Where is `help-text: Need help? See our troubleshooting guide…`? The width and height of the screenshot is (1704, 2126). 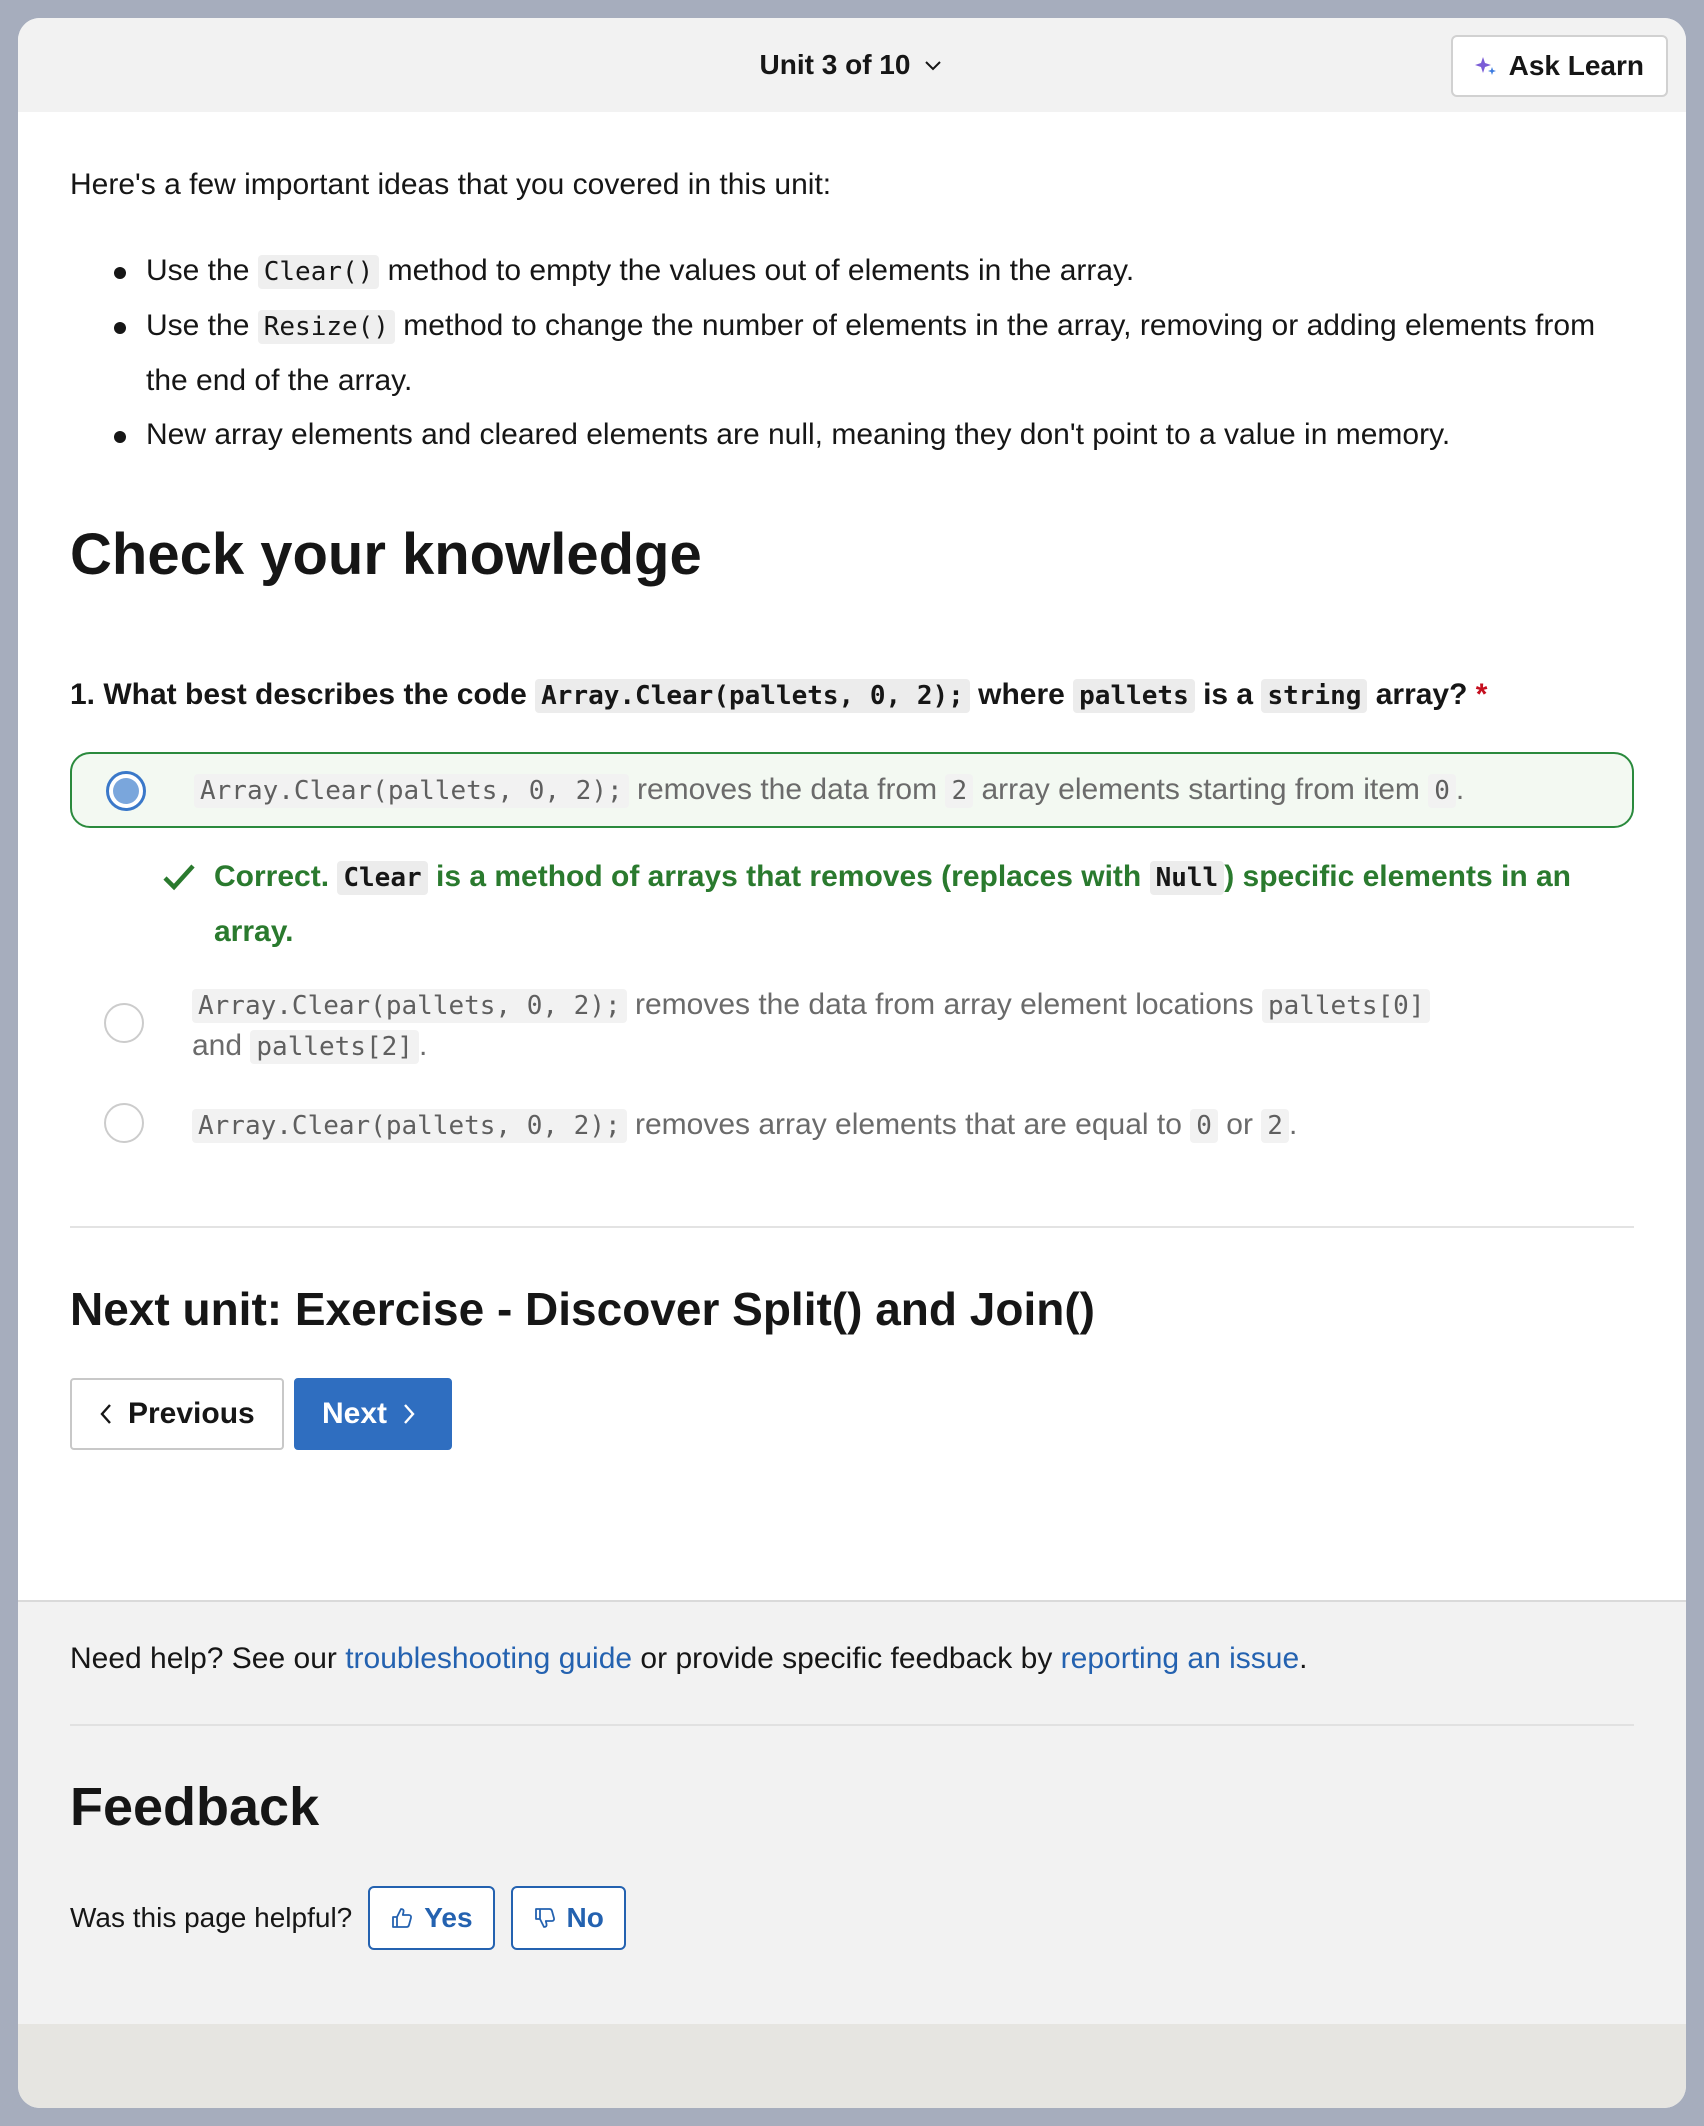
help-text: Need help? See our troubleshooting guide… is located at coordinates (852, 1659).